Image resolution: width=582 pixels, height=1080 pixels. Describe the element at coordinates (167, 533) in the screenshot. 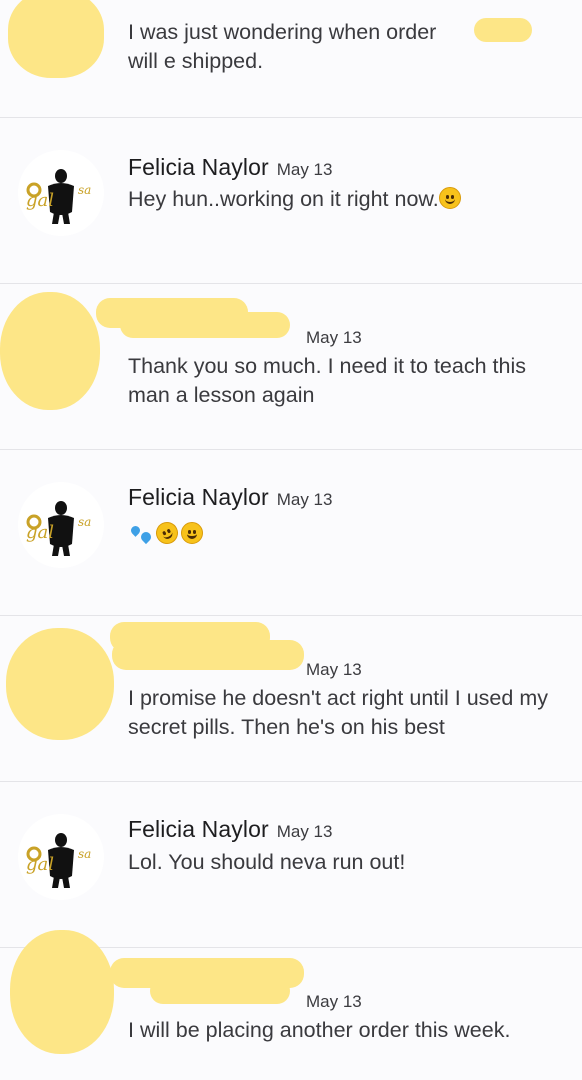

I see `rolling-on-floor-laughing-icon` at that location.